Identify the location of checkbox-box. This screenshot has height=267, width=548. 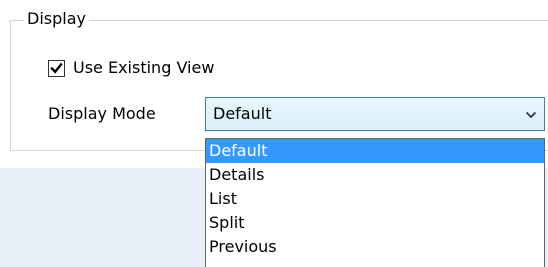
(56, 68).